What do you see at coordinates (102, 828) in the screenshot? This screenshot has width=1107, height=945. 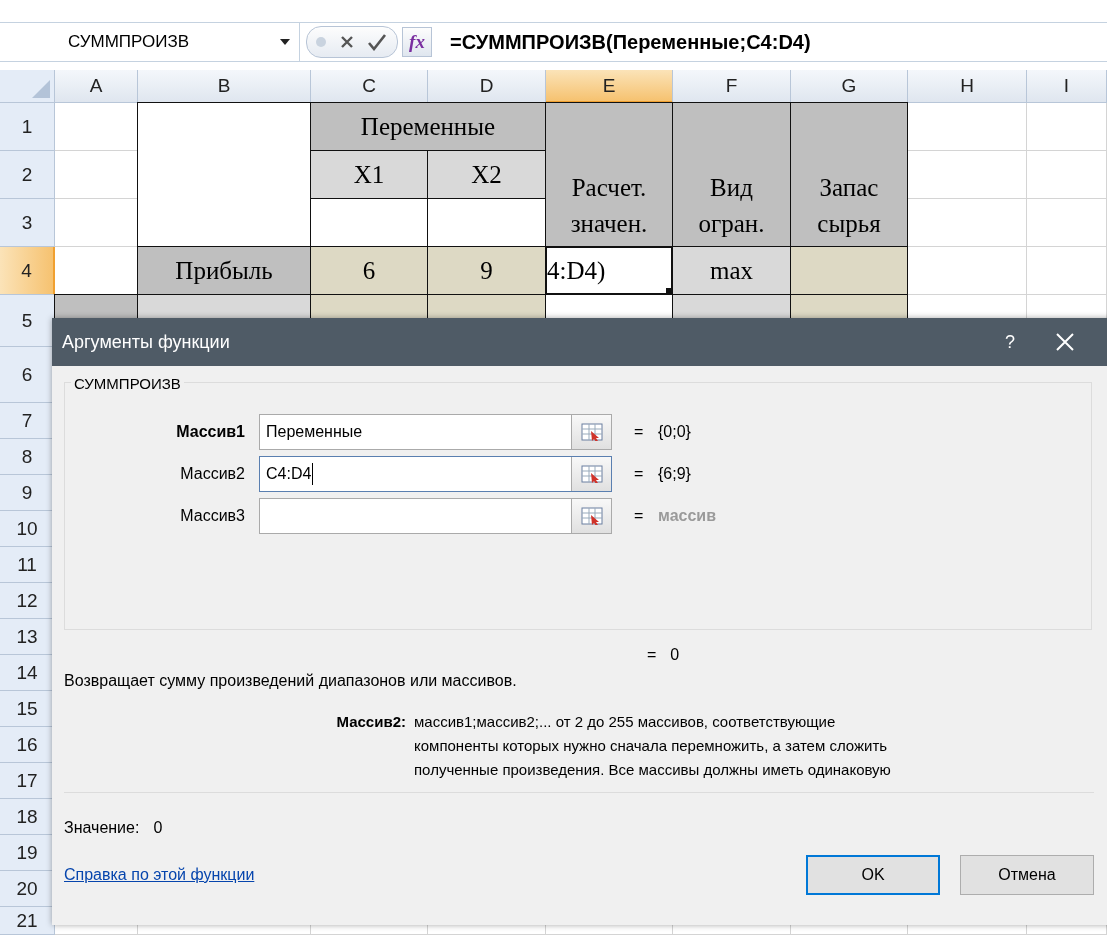 I see `value-label: Значение:` at bounding box center [102, 828].